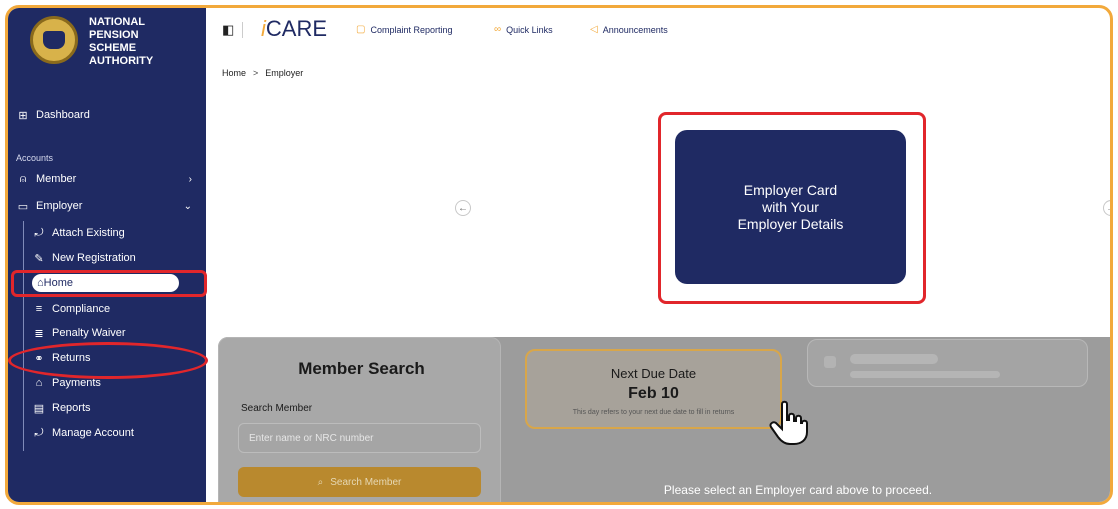 Image resolution: width=1118 pixels, height=509 pixels. I want to click on card-highlight-annotation, so click(792, 208).